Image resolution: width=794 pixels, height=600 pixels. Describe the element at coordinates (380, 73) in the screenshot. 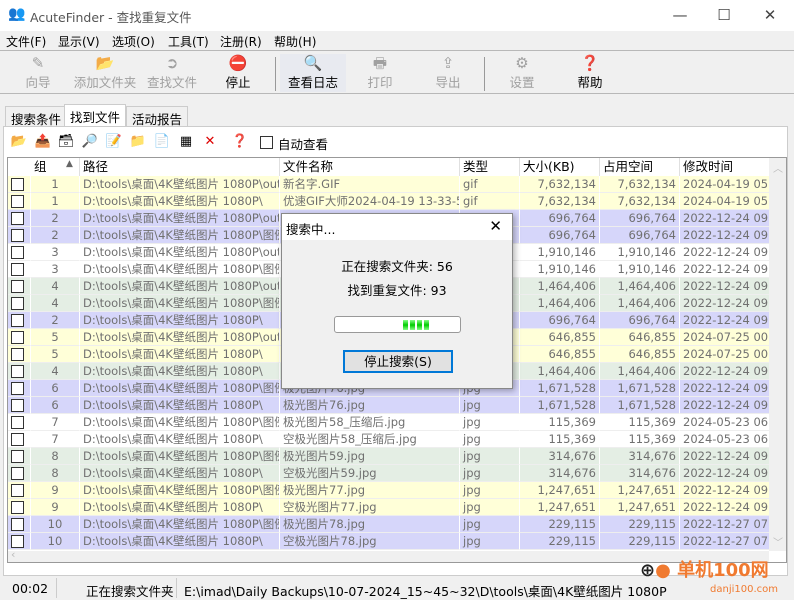

I see `toolbar-button-5: 🖶 打印` at that location.